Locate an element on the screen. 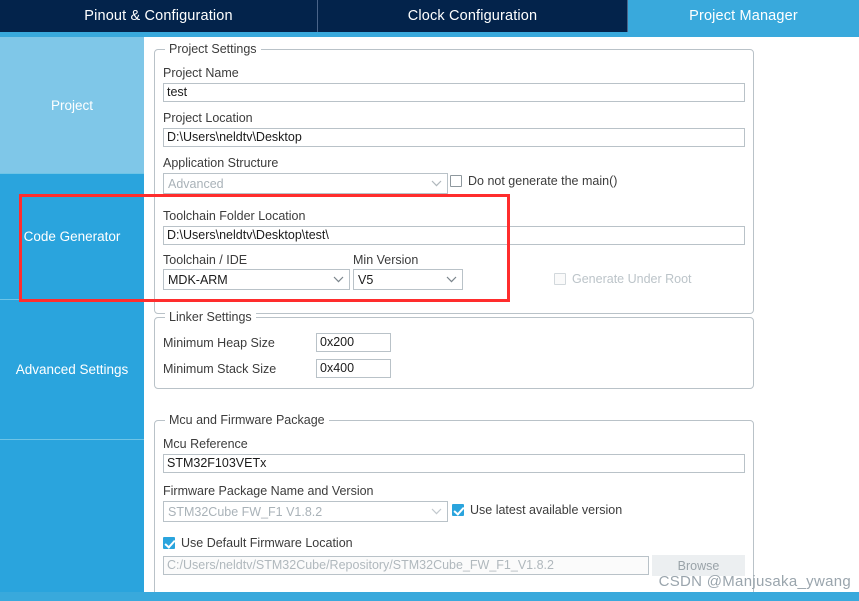 The width and height of the screenshot is (859, 601). toolchain-ide-label: Toolchain / IDE is located at coordinates (205, 260).